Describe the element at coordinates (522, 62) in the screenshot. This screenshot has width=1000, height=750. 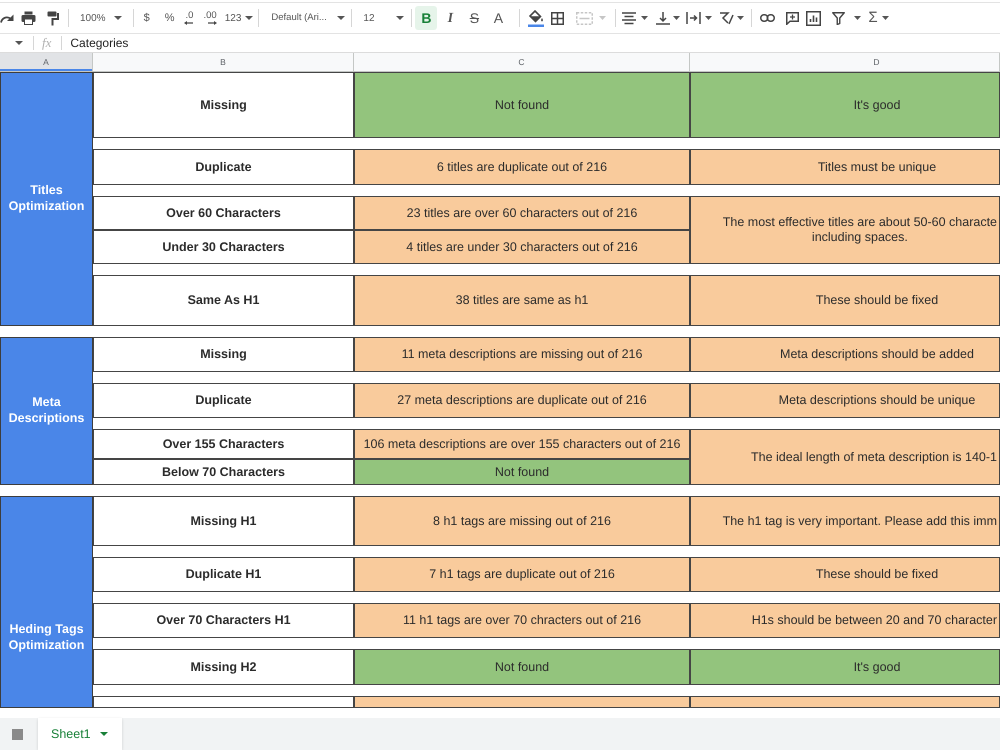
I see `column-header: C` at that location.